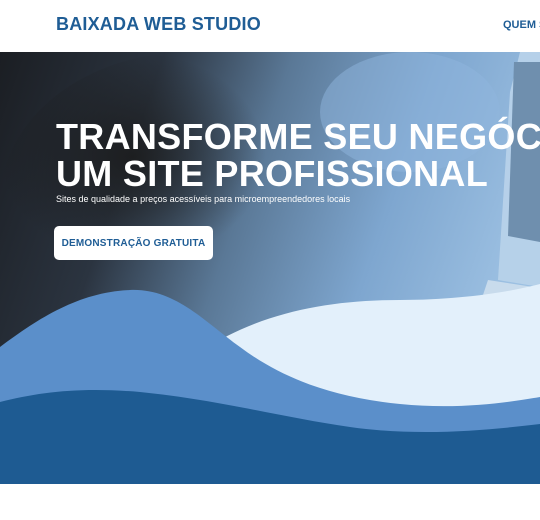  Describe the element at coordinates (133, 243) in the screenshot. I see `free-demo-button: DEMONSTRAÇÃO GRATUITA` at that location.